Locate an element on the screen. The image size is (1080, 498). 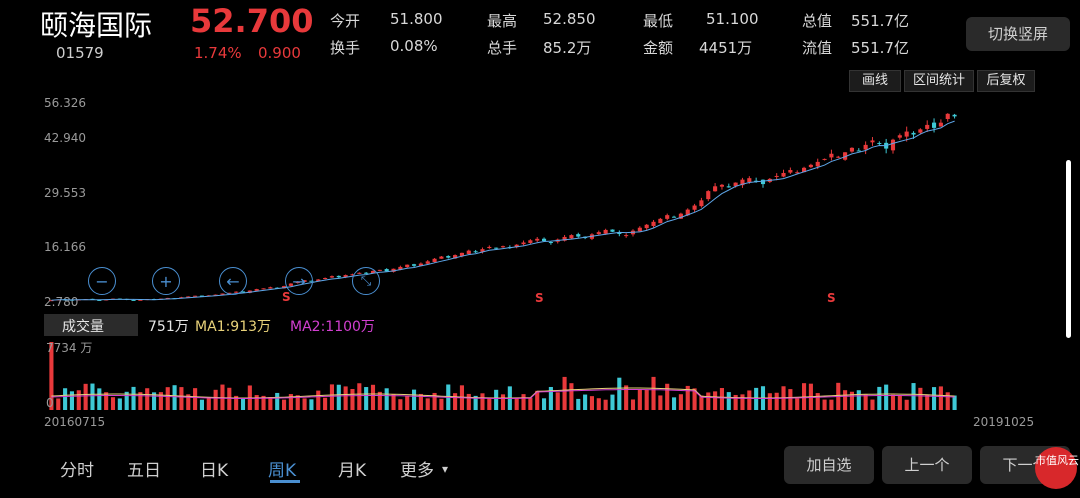
volume-ma1: MA1:913万 is located at coordinates (233, 327).